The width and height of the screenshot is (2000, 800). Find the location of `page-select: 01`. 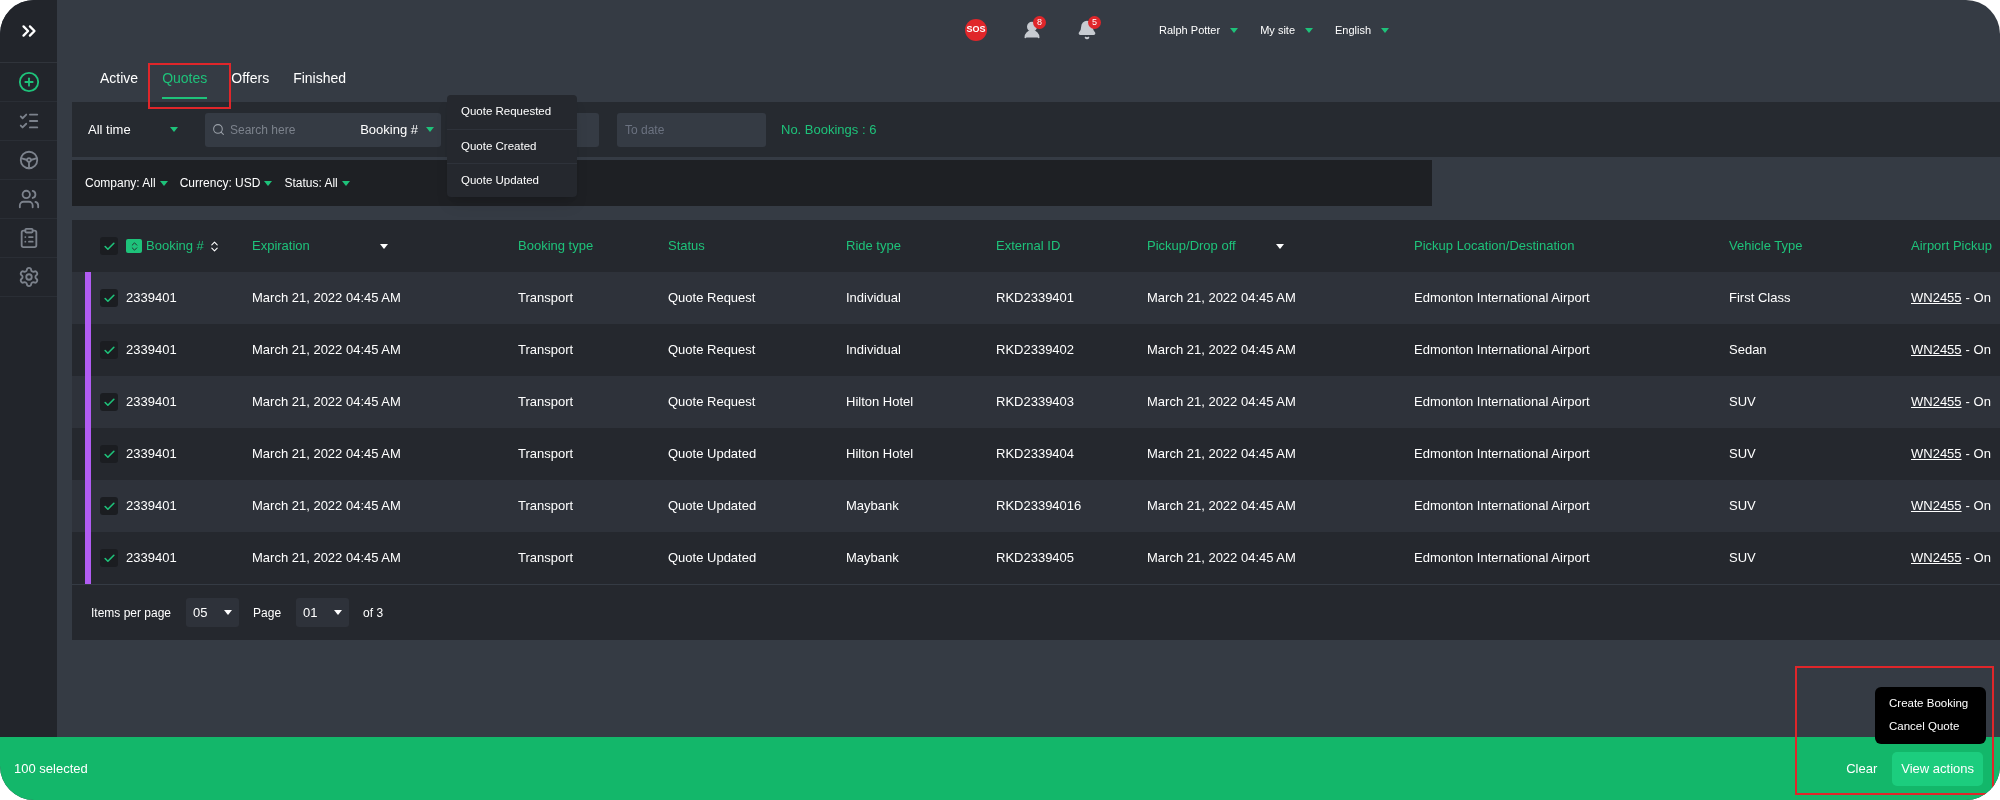

page-select: 01 is located at coordinates (323, 612).